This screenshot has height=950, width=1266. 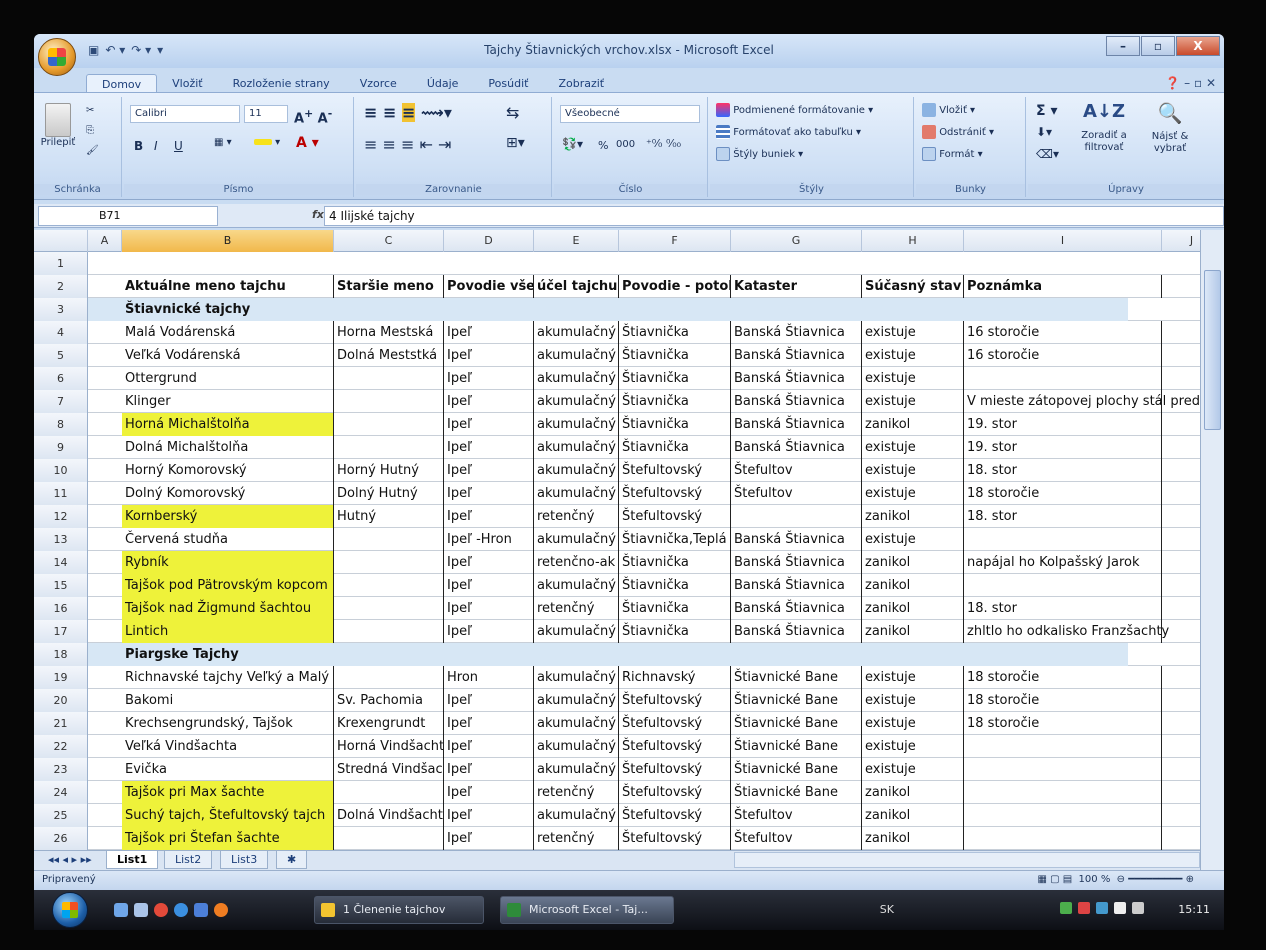 I want to click on cell-c9, so click(x=389, y=447).